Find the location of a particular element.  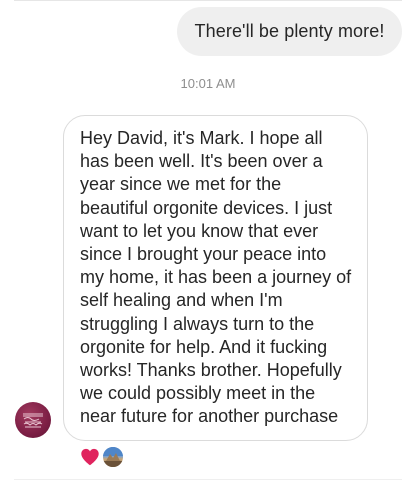

message-reactions is located at coordinates (101, 457).